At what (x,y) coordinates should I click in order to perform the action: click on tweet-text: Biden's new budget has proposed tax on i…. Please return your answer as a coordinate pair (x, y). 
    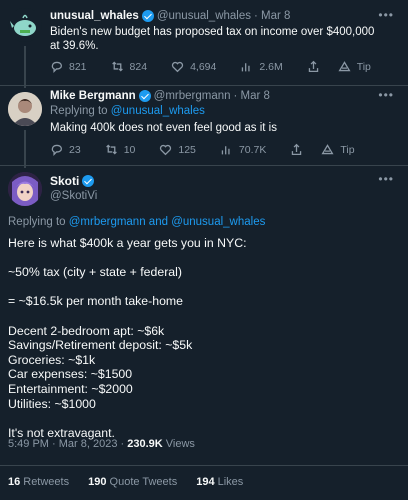
    Looking at the image, I should click on (212, 39).